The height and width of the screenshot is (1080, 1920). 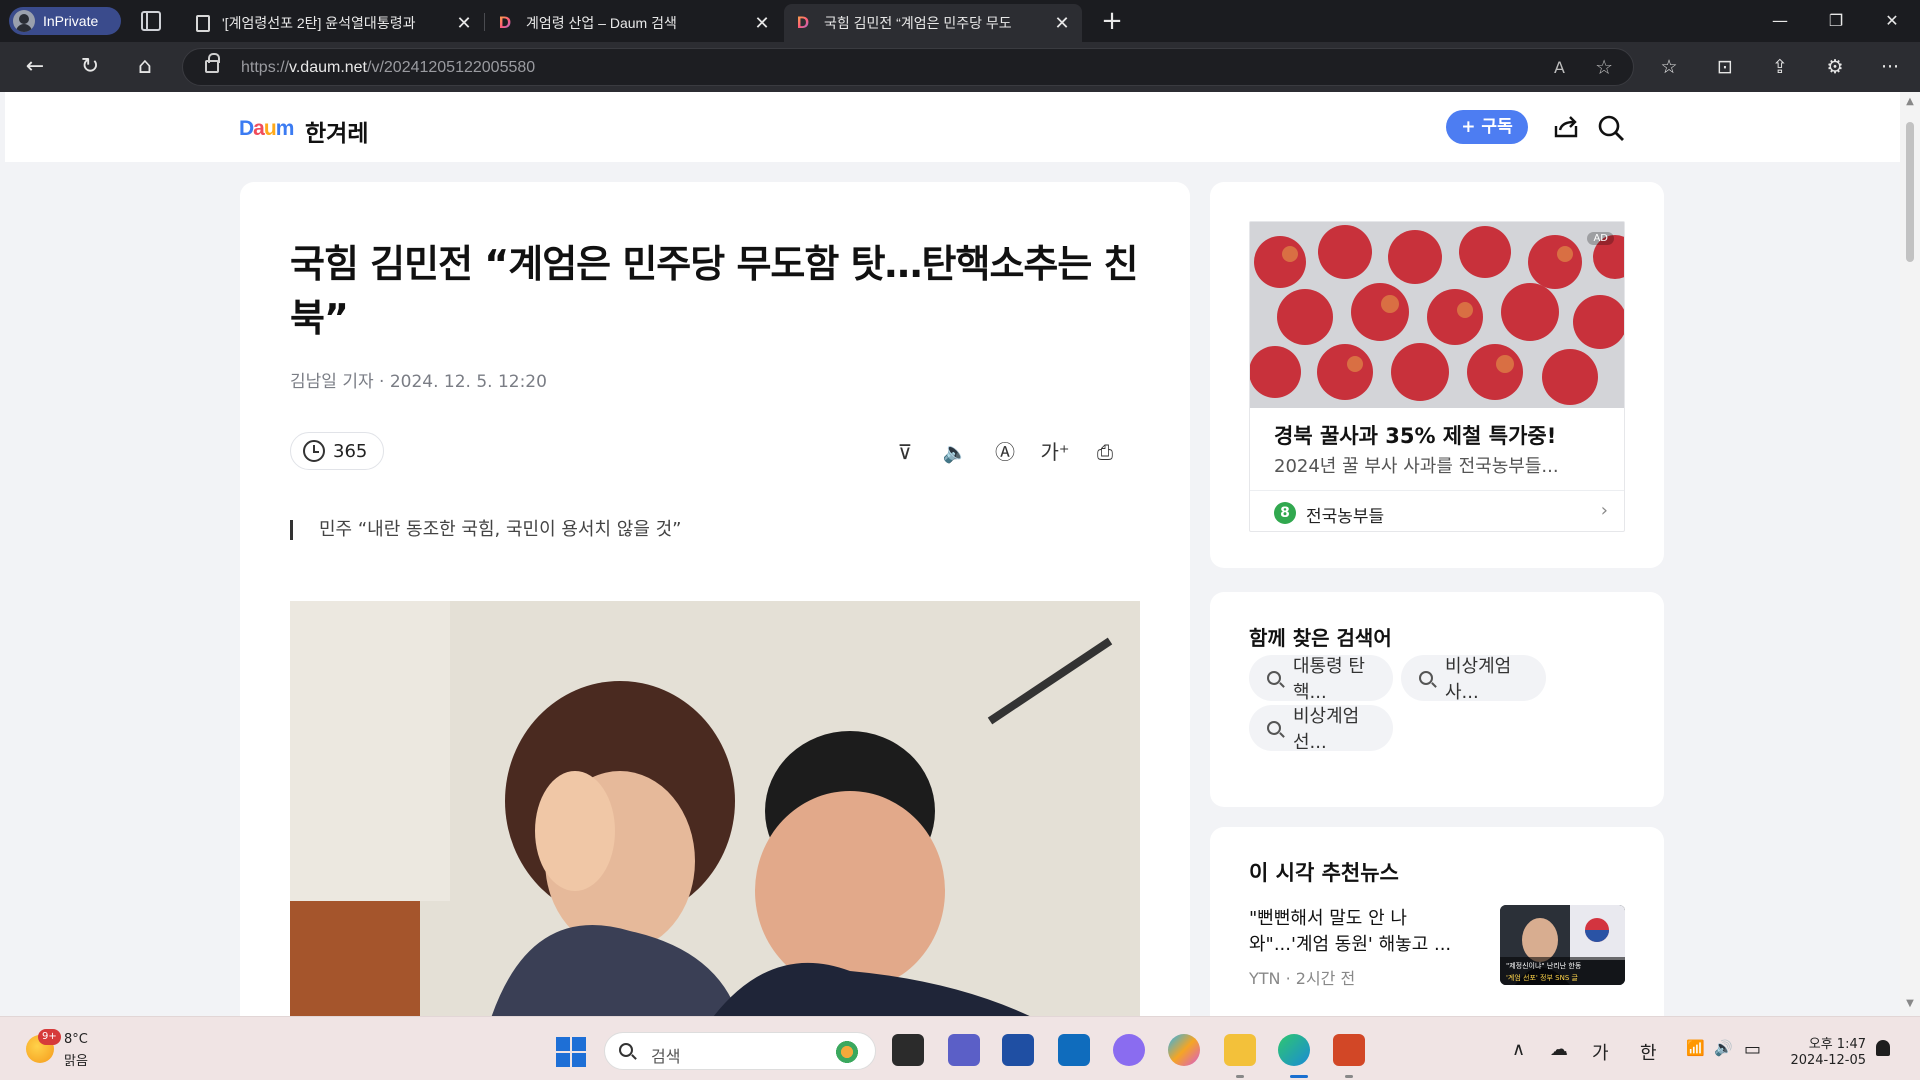 I want to click on subscribe-button: + 구독, so click(x=1487, y=127).